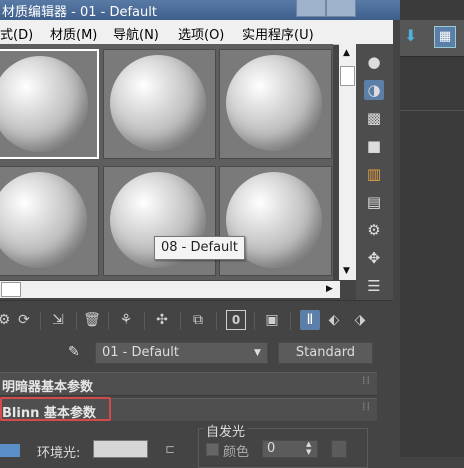 The height and width of the screenshot is (468, 464). I want to click on menu-options: 选项(O), so click(201, 33).